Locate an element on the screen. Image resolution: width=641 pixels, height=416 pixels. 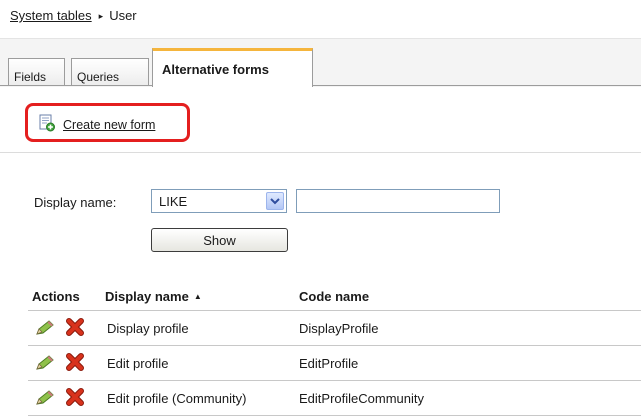
column-header-display-name-label: Display name is located at coordinates (147, 296).